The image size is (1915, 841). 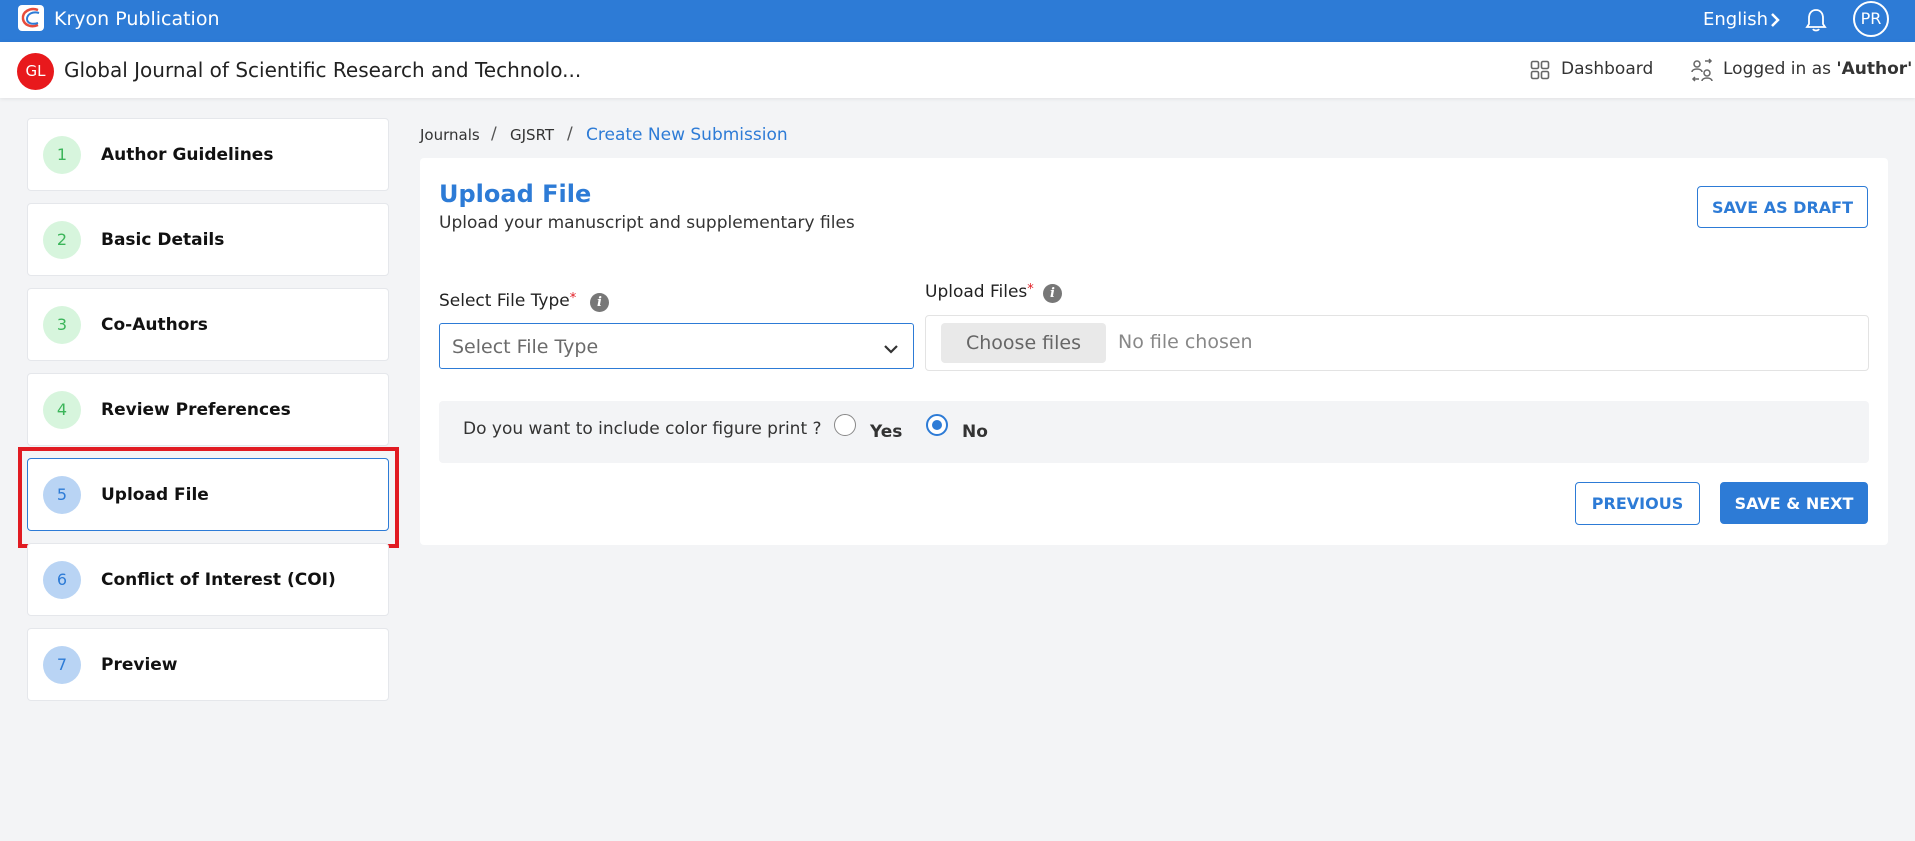 What do you see at coordinates (845, 425) in the screenshot?
I see `radio-yes` at bounding box center [845, 425].